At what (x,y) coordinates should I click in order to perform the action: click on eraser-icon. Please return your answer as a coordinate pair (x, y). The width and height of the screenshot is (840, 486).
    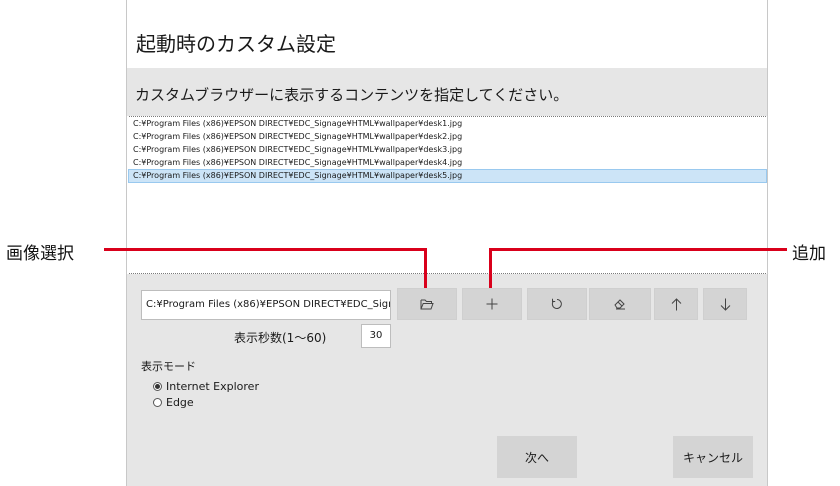
    Looking at the image, I should click on (619, 304).